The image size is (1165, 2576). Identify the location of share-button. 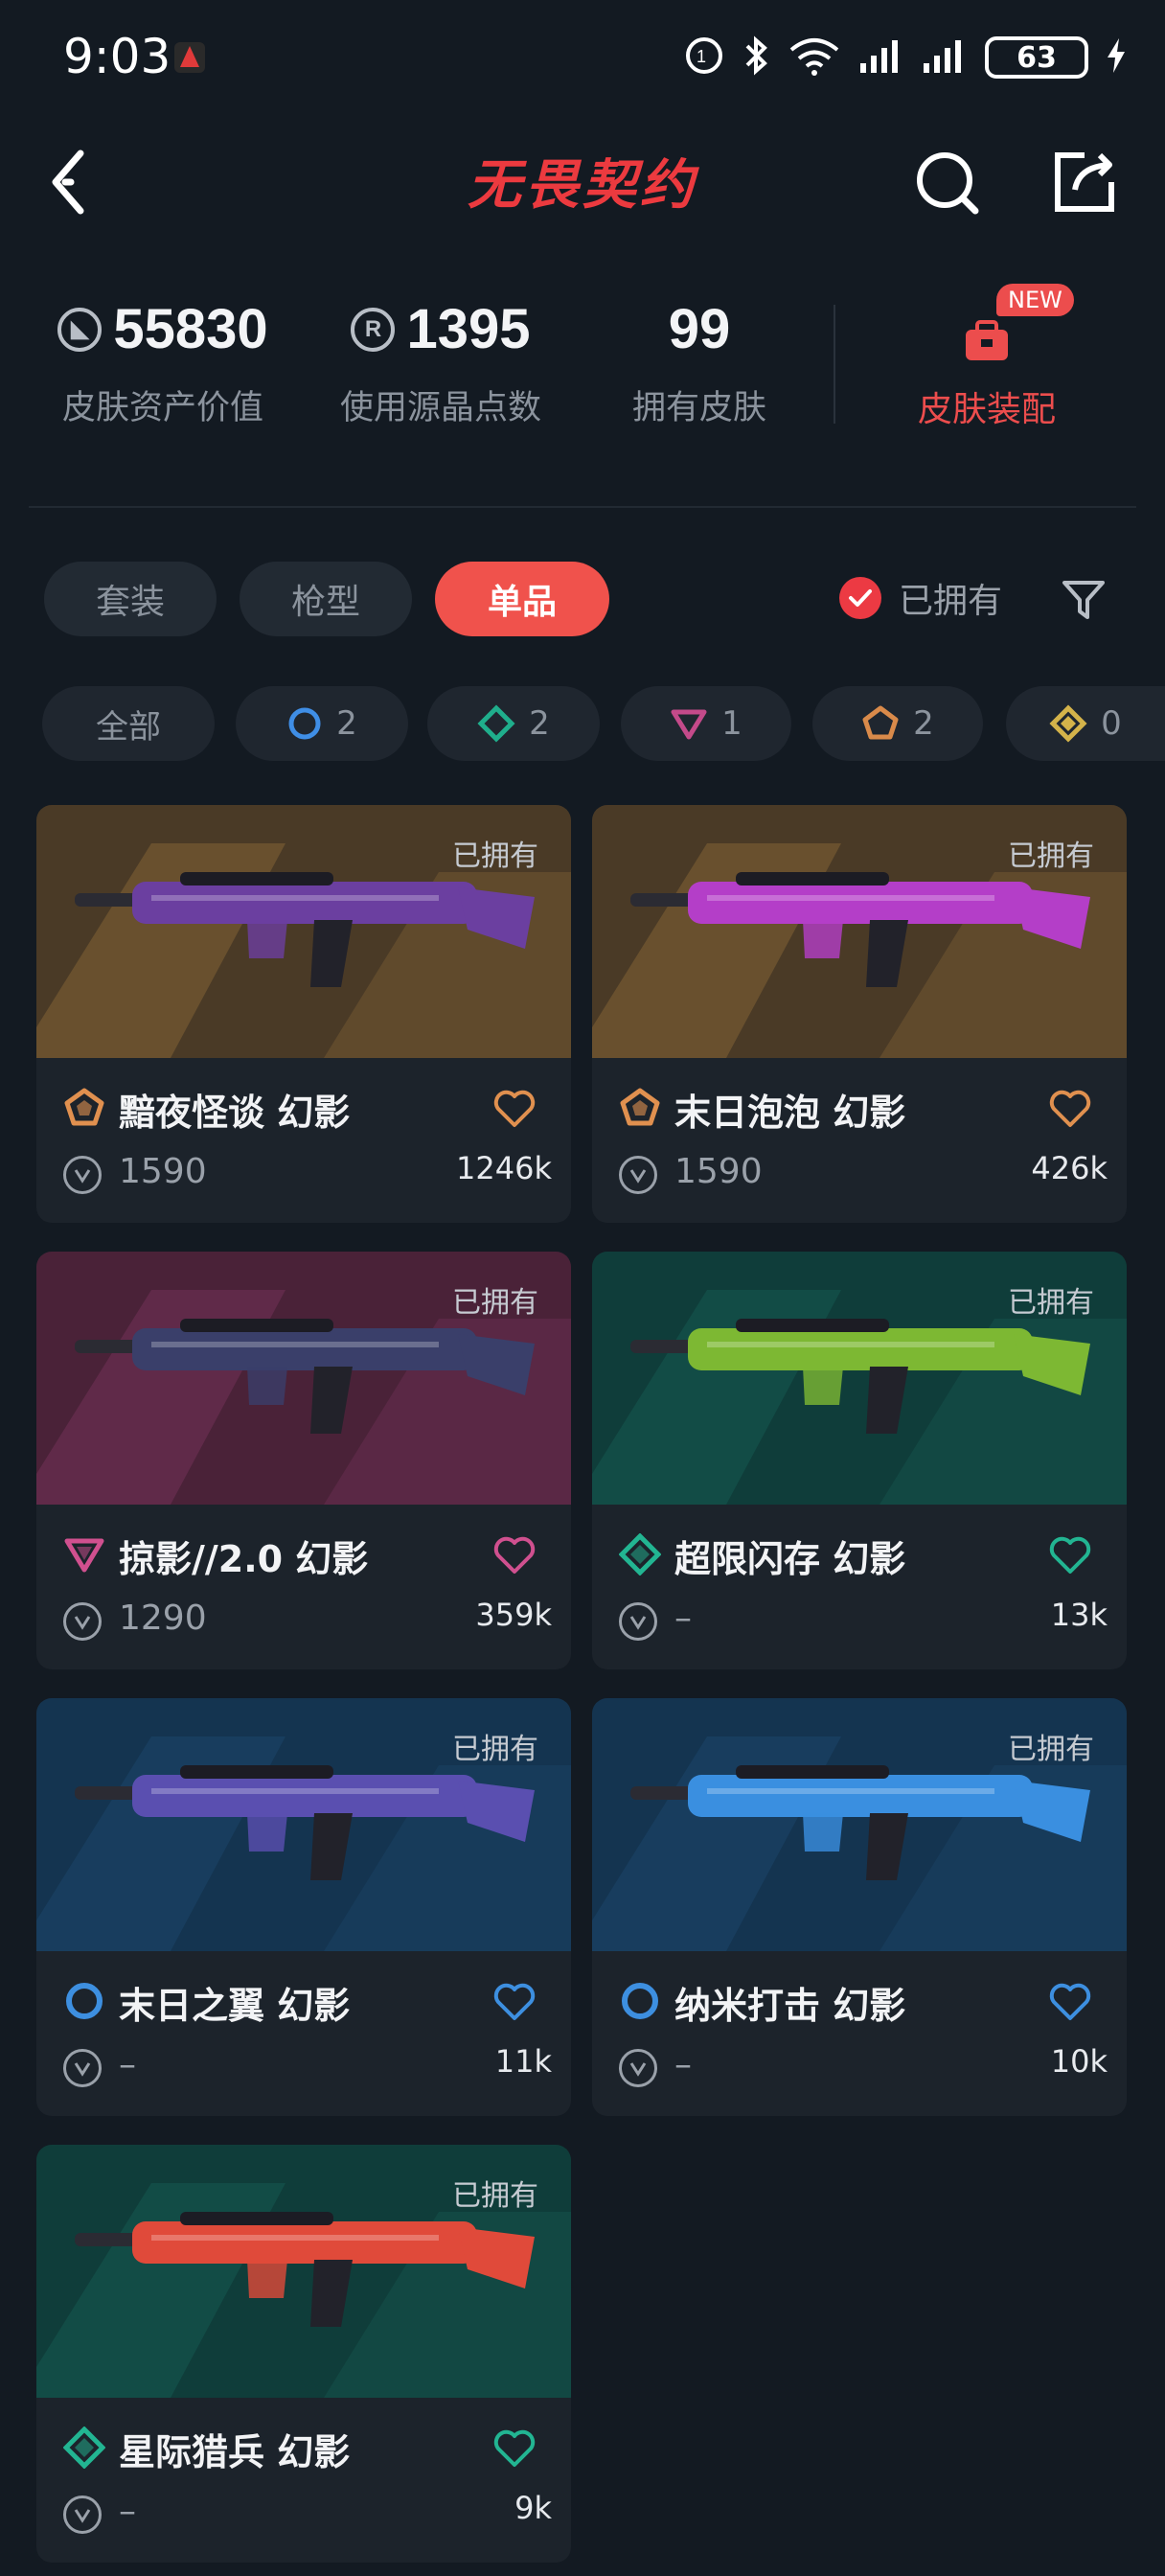
(1084, 182).